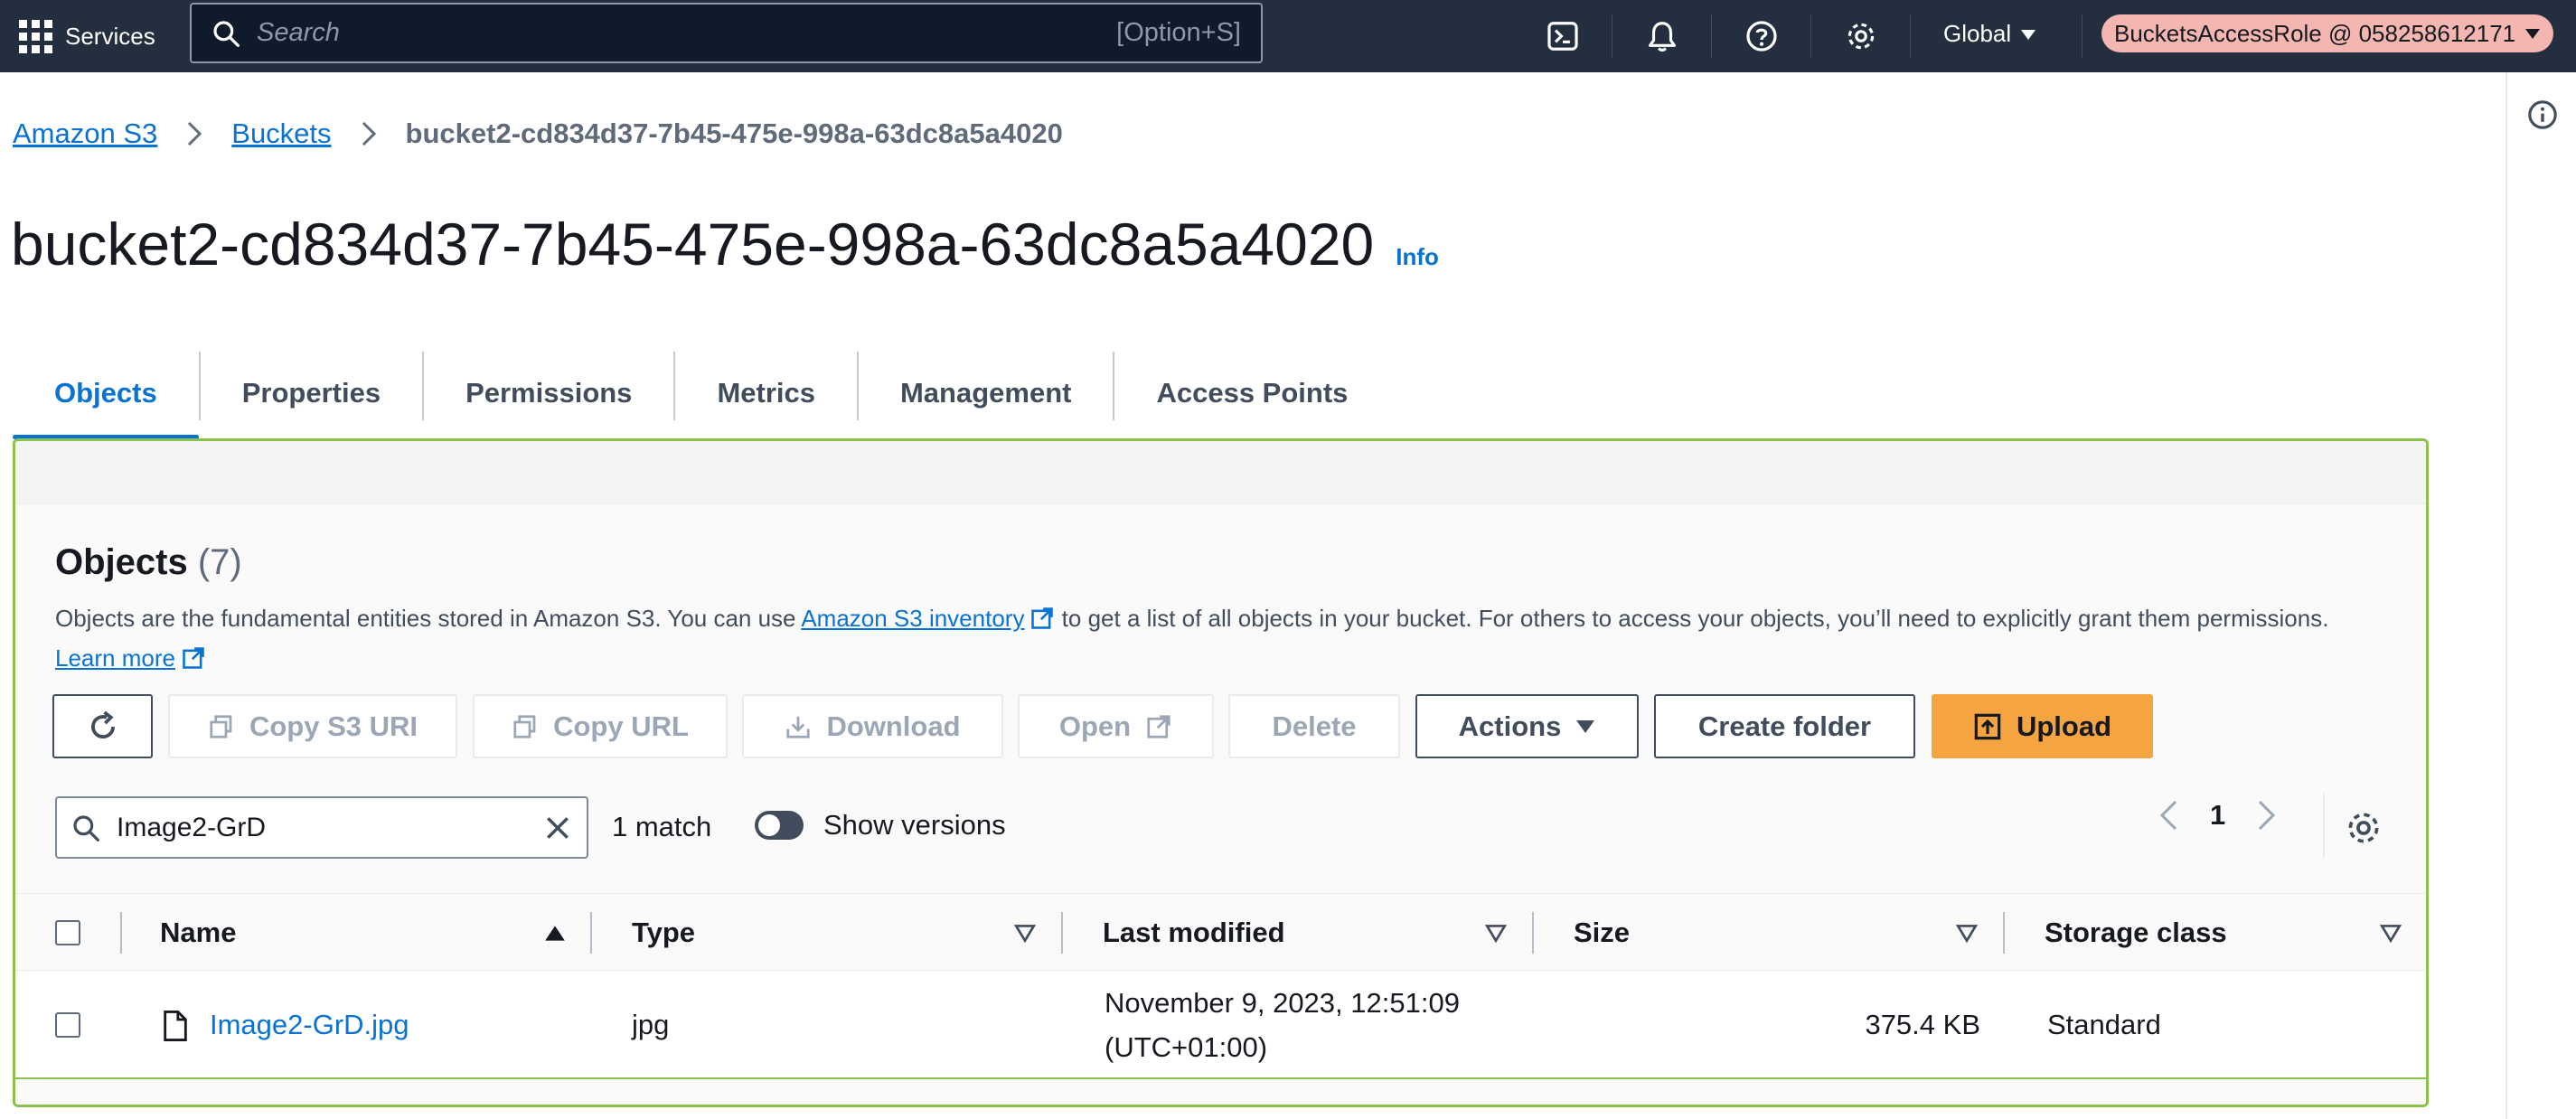  What do you see at coordinates (524, 726) in the screenshot?
I see `copy-icon` at bounding box center [524, 726].